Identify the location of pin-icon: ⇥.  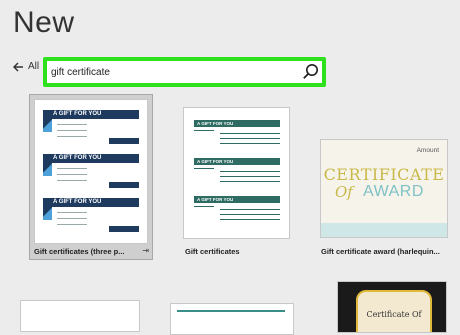
(145, 250).